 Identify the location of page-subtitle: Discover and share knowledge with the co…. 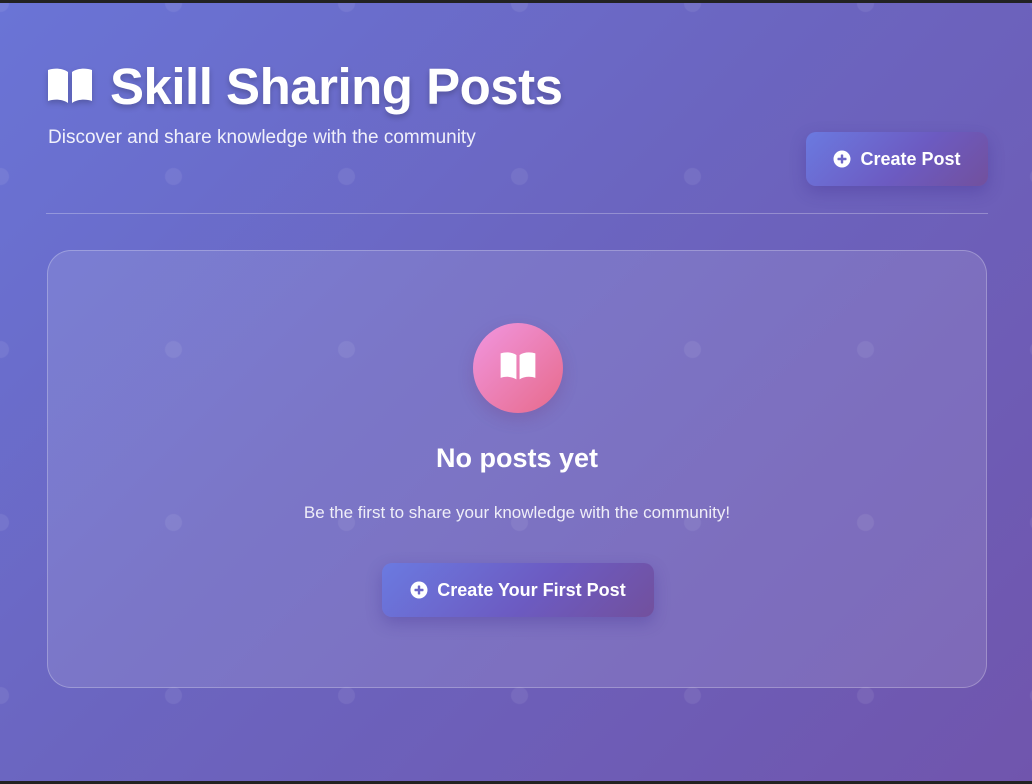
(262, 137).